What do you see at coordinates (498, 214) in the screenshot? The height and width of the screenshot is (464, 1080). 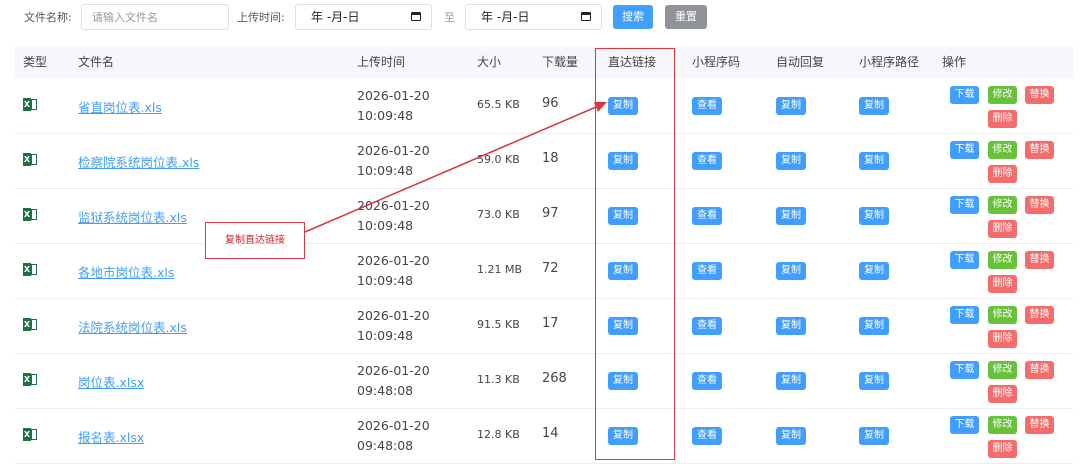 I see `file-size: 73.0 KB` at bounding box center [498, 214].